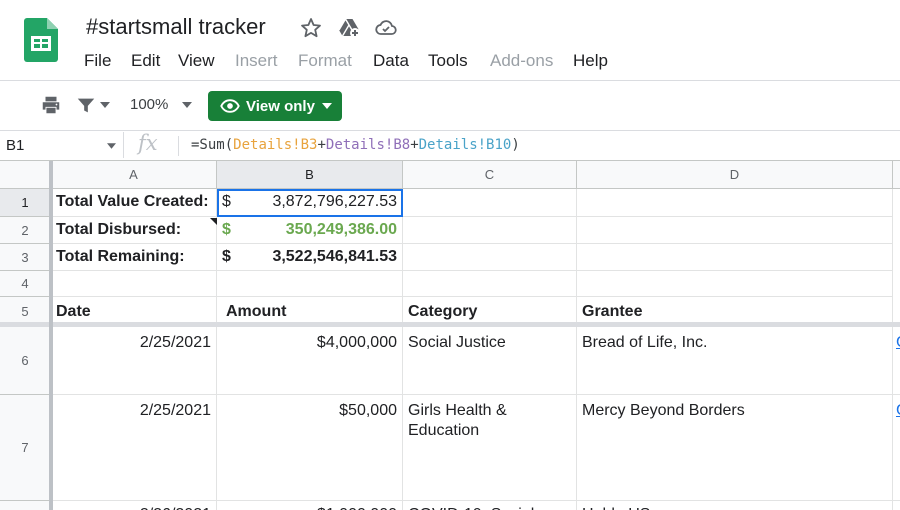  I want to click on summary-amount: 350,249,386.00, so click(341, 229).